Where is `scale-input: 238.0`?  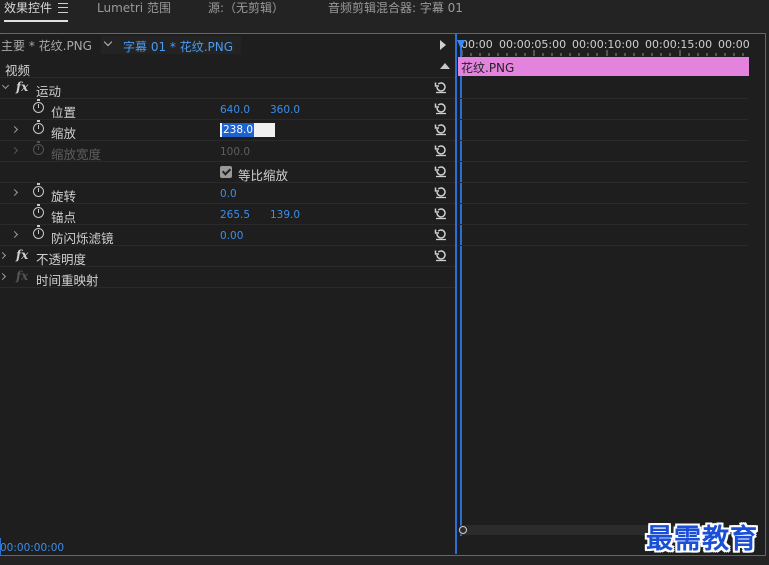
scale-input: 238.0 is located at coordinates (247, 130).